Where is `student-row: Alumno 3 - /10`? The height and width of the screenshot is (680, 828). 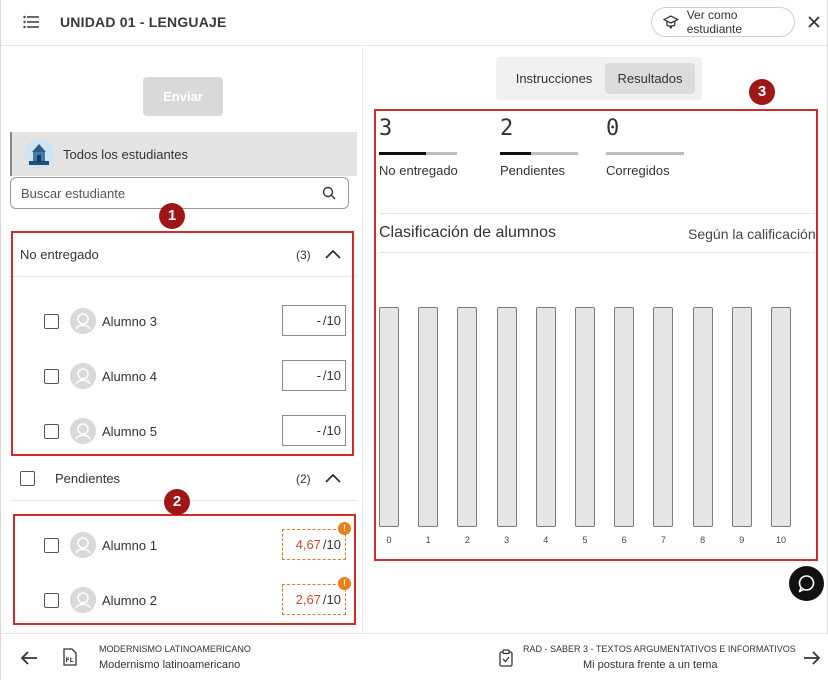
student-row: Alumno 3 - /10 is located at coordinates (183, 321).